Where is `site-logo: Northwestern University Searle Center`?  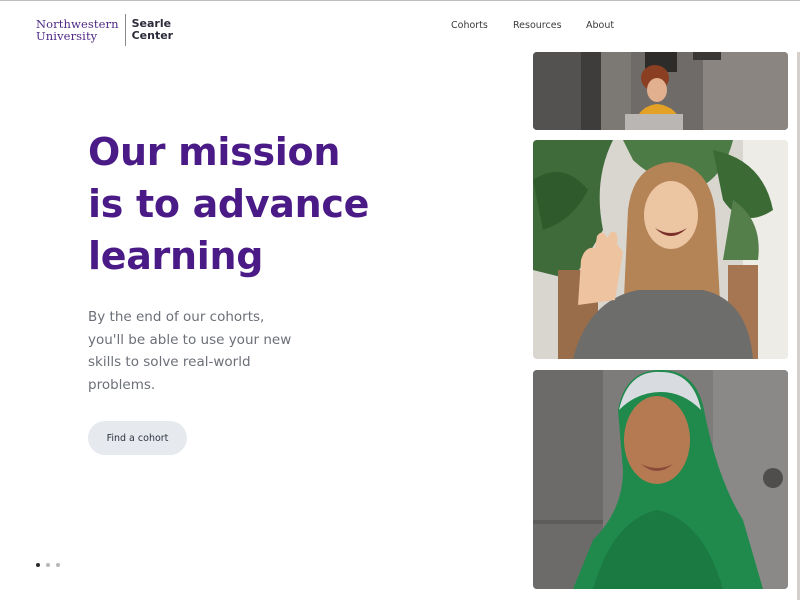
site-logo: Northwestern University Searle Center is located at coordinates (104, 30).